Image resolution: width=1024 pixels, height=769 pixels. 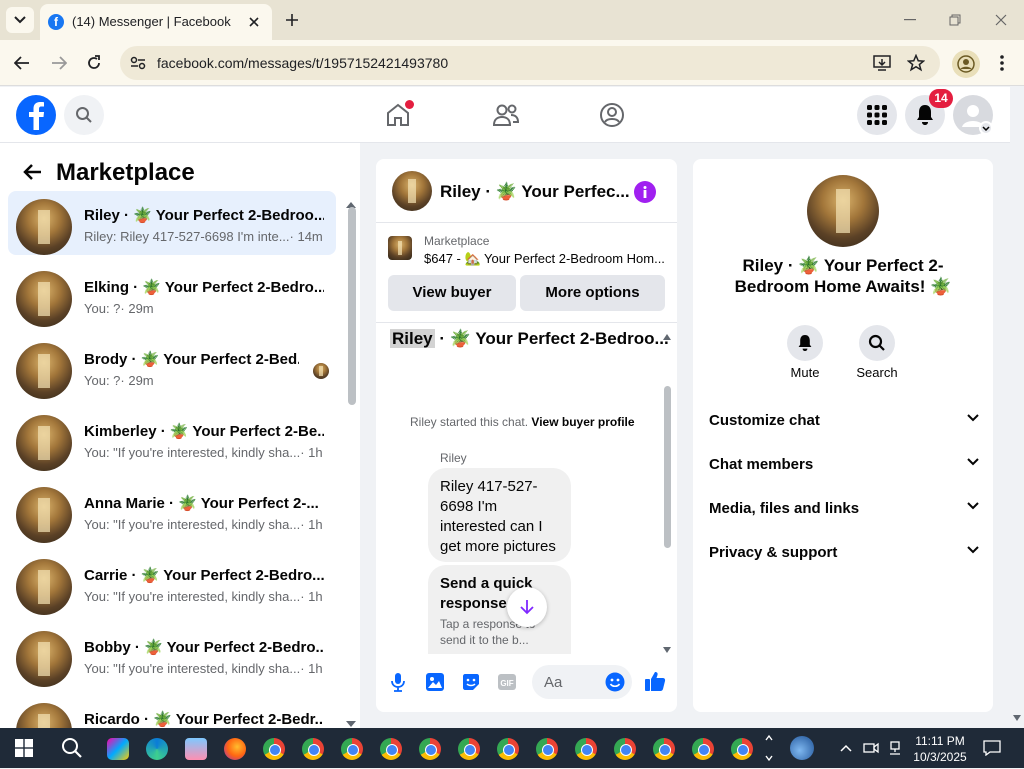 What do you see at coordinates (530, 63) in the screenshot?
I see `address-bar: facebook.com/messages/t/1957152421493780` at bounding box center [530, 63].